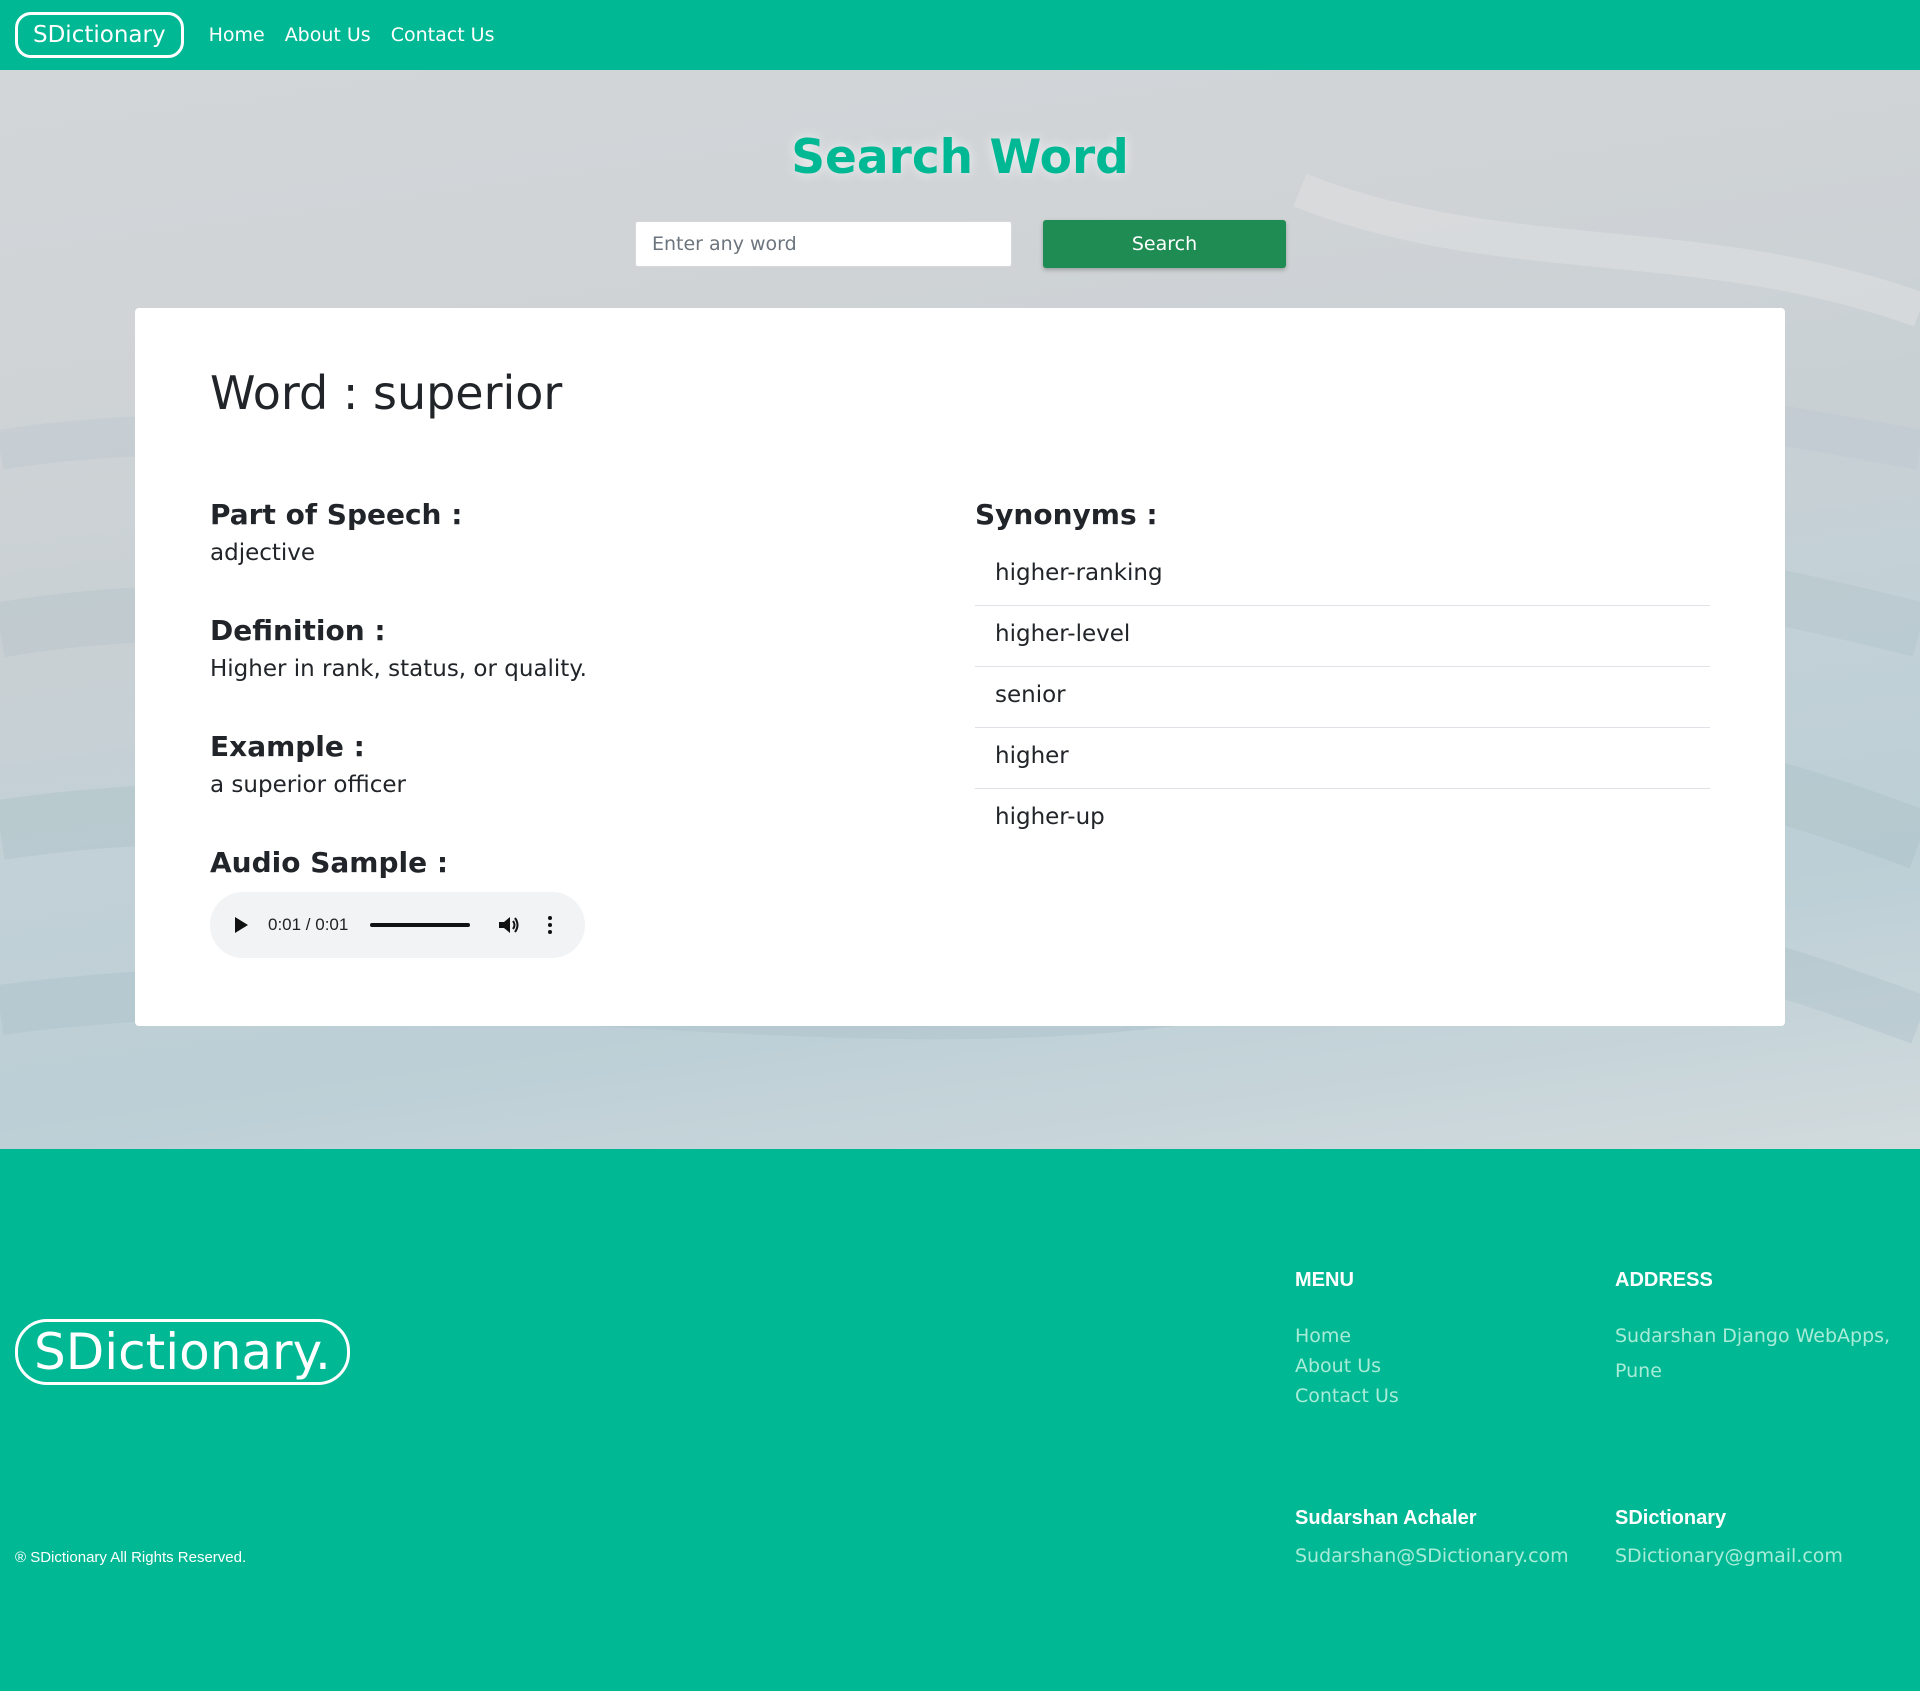  Describe the element at coordinates (328, 35) in the screenshot. I see `nav-link-about: About Us` at that location.